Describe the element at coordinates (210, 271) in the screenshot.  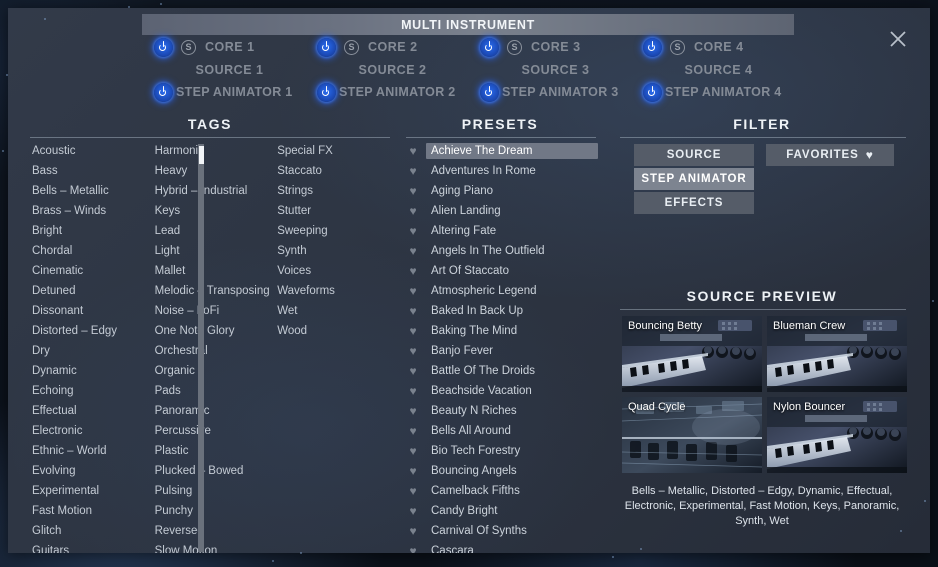
I see `tag-item: Mallet` at that location.